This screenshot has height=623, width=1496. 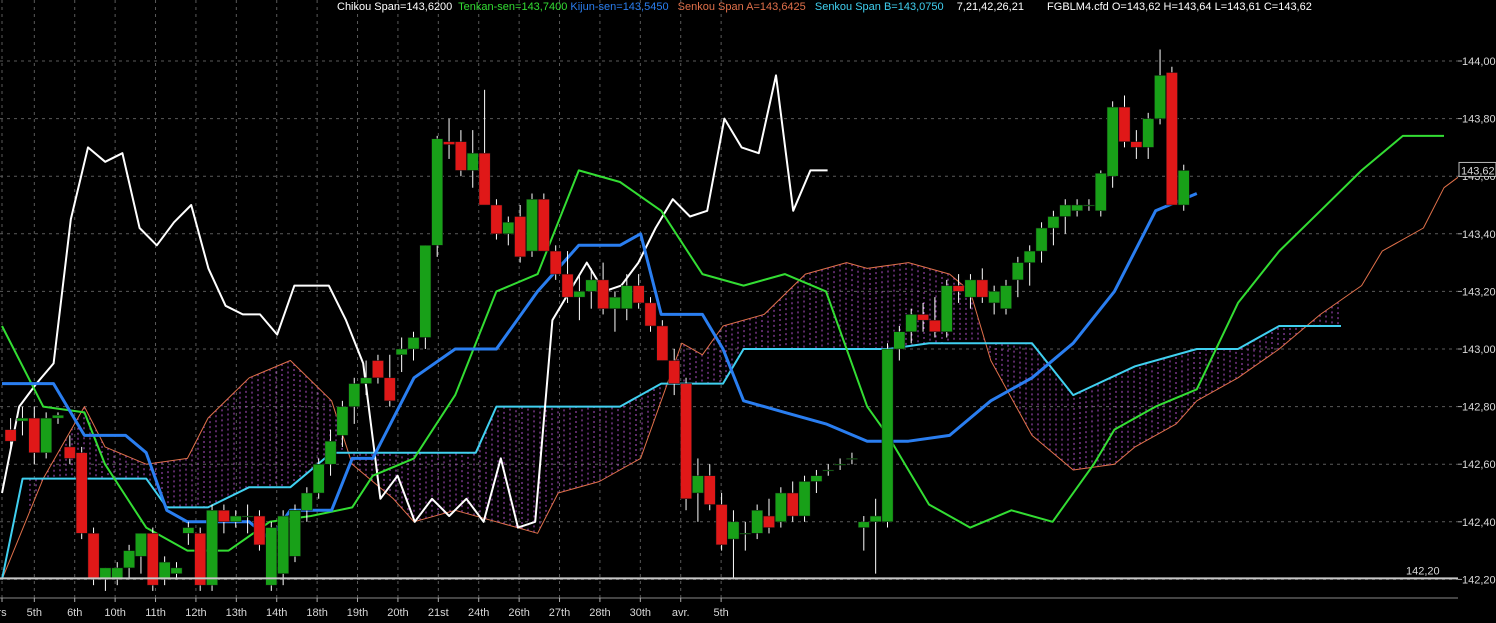 I want to click on price-axis, so click(x=1477, y=300).